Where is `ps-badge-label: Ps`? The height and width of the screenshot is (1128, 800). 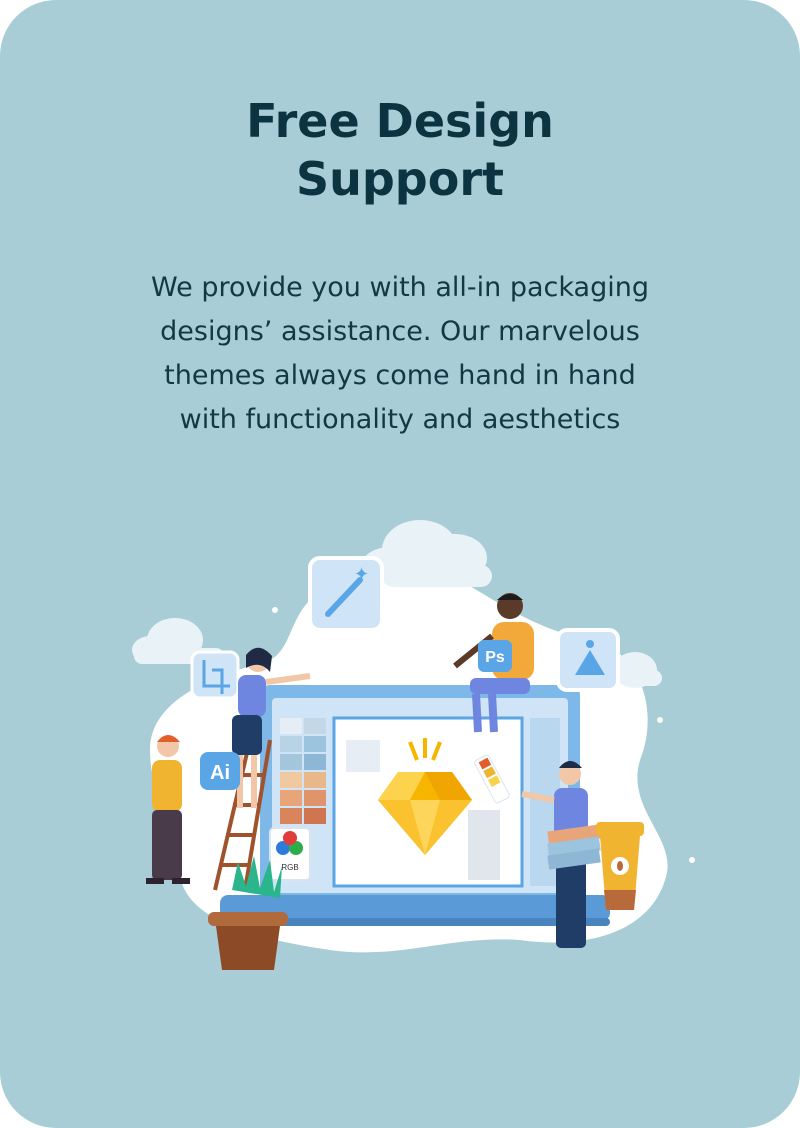
ps-badge-label: Ps is located at coordinates (495, 657).